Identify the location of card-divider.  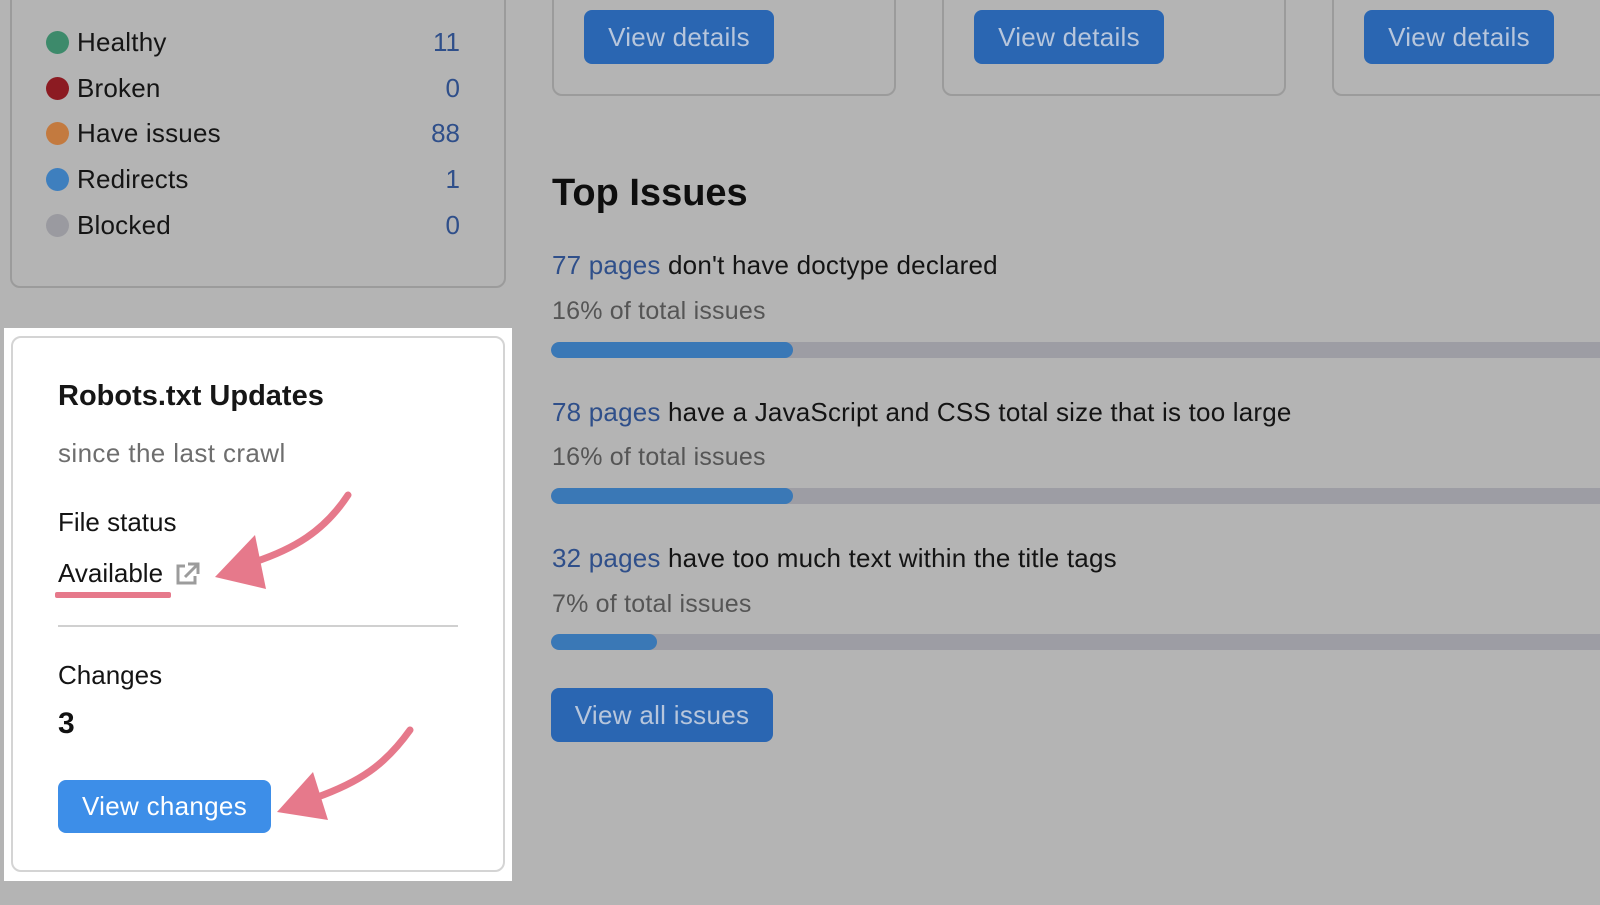
(258, 626).